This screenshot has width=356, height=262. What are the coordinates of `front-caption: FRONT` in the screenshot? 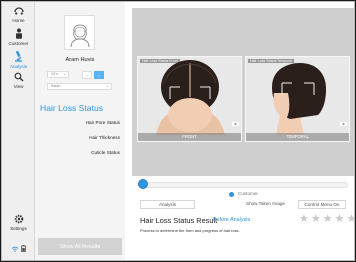 It's located at (189, 137).